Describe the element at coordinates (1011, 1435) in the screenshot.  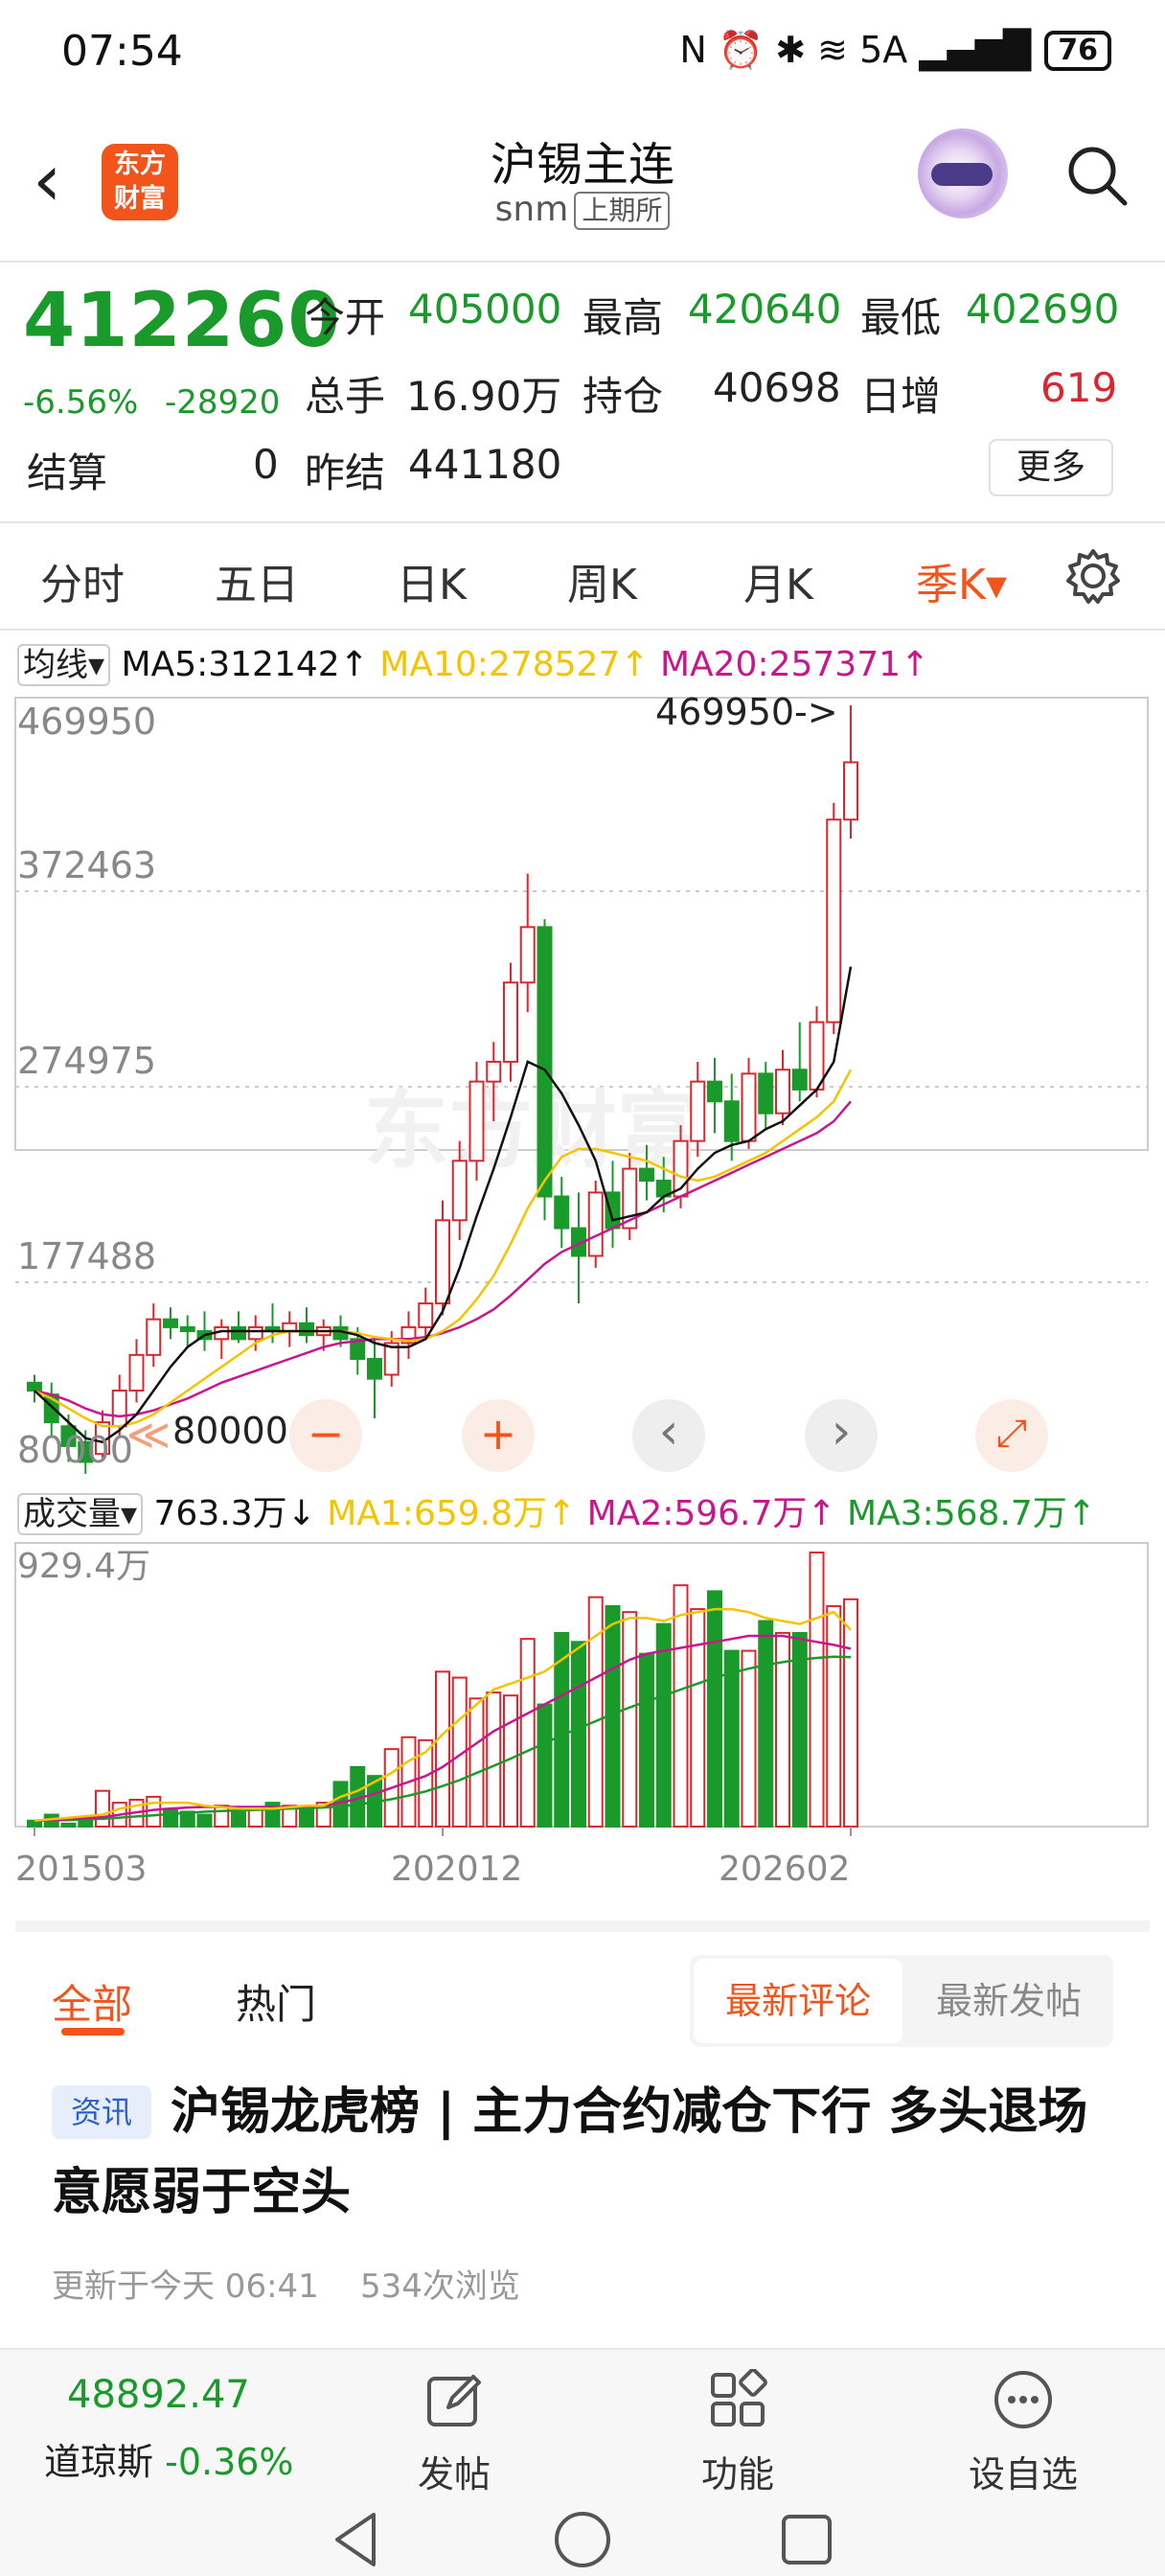
I see `fullscreen-button: ⤢` at that location.